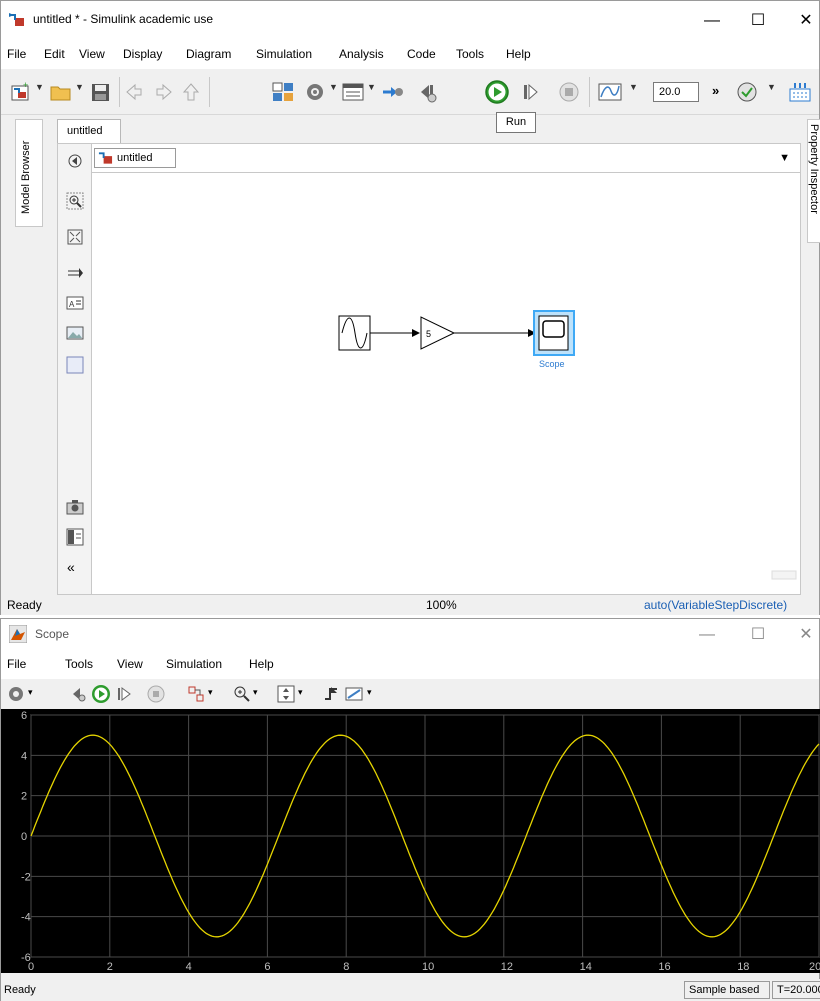 The height and width of the screenshot is (1001, 820). What do you see at coordinates (194, 664) in the screenshot?
I see `scope-menu-simulation: Simulation` at bounding box center [194, 664].